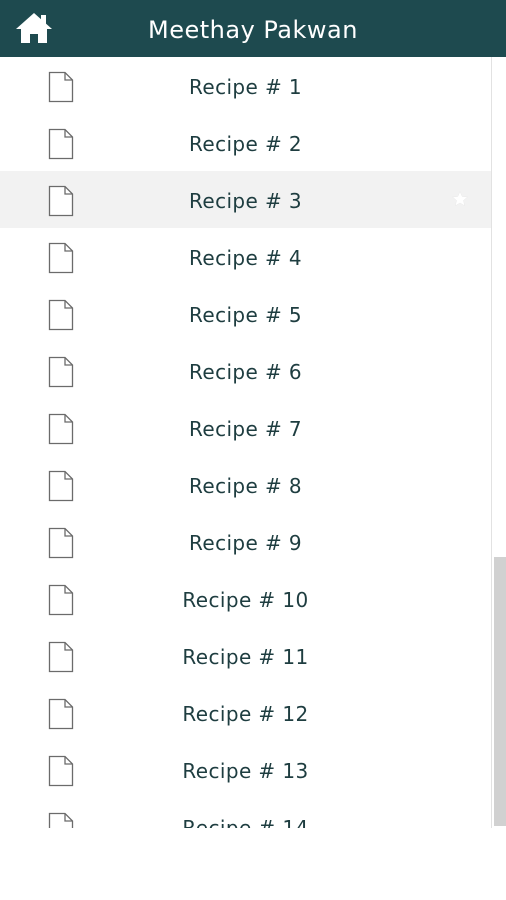 This screenshot has width=506, height=900. Describe the element at coordinates (498, 442) in the screenshot. I see `scrollbar` at that location.